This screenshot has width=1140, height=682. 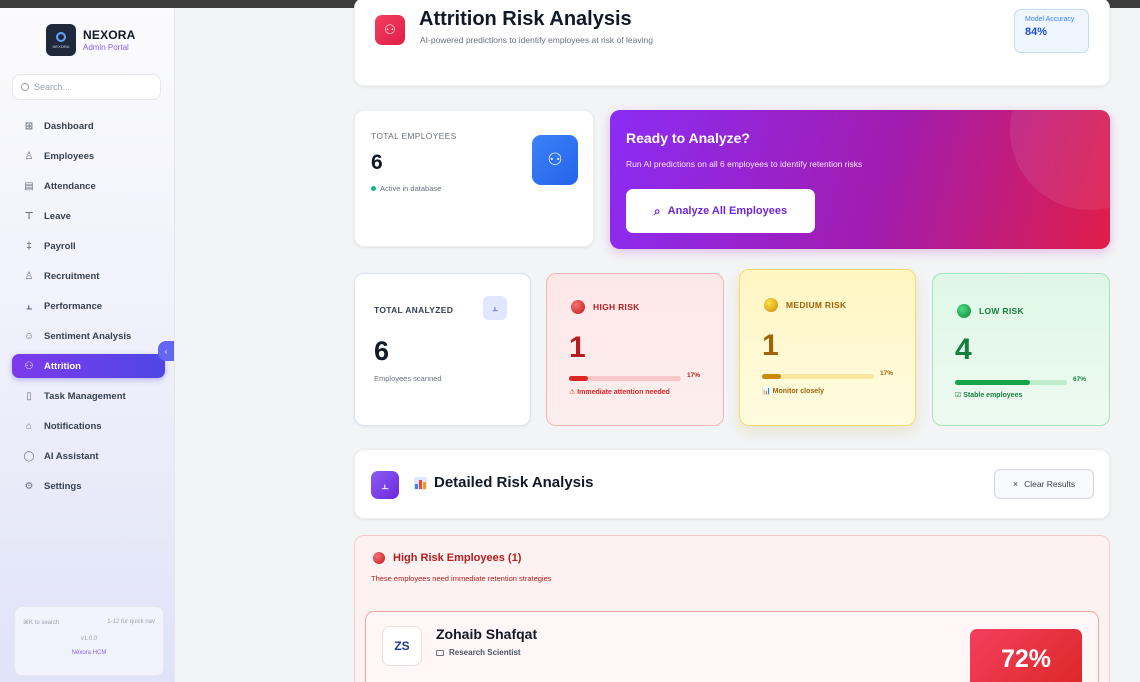 What do you see at coordinates (414, 136) in the screenshot?
I see `total-employees-label: TOTAL EMPLOYEES` at bounding box center [414, 136].